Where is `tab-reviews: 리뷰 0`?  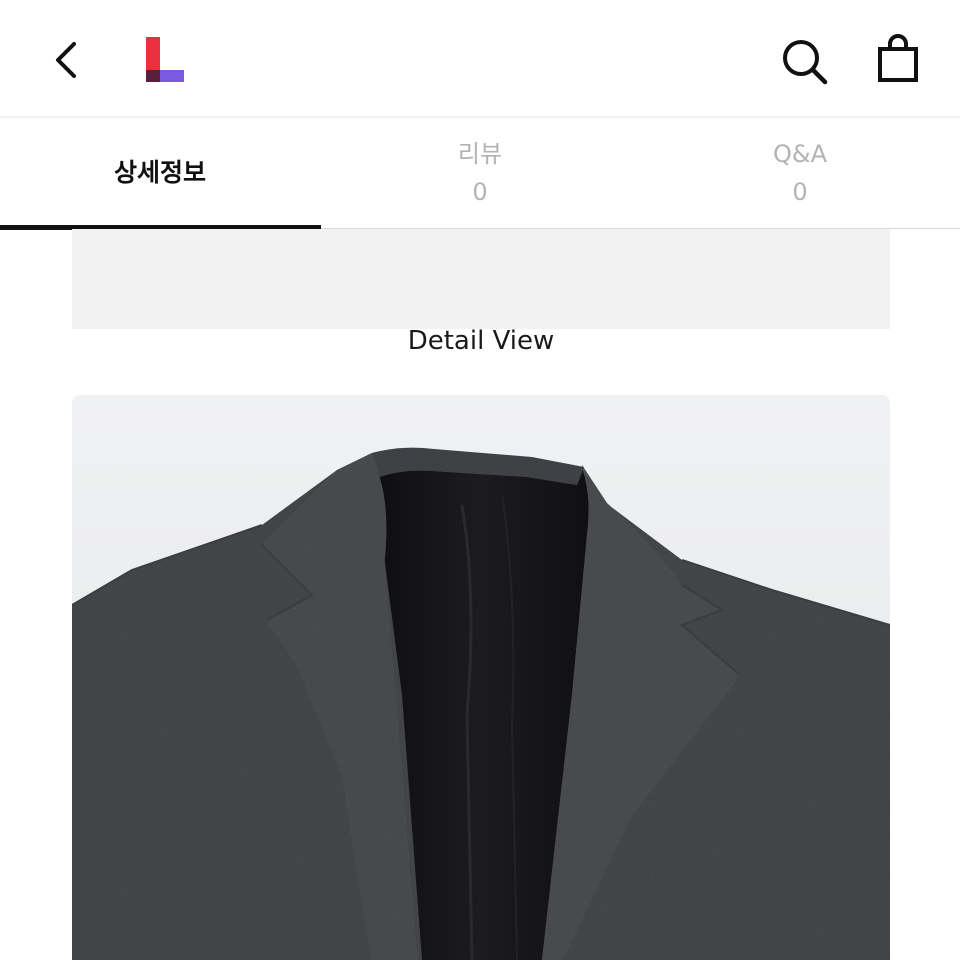
tab-reviews: 리뷰 0 is located at coordinates (480, 173).